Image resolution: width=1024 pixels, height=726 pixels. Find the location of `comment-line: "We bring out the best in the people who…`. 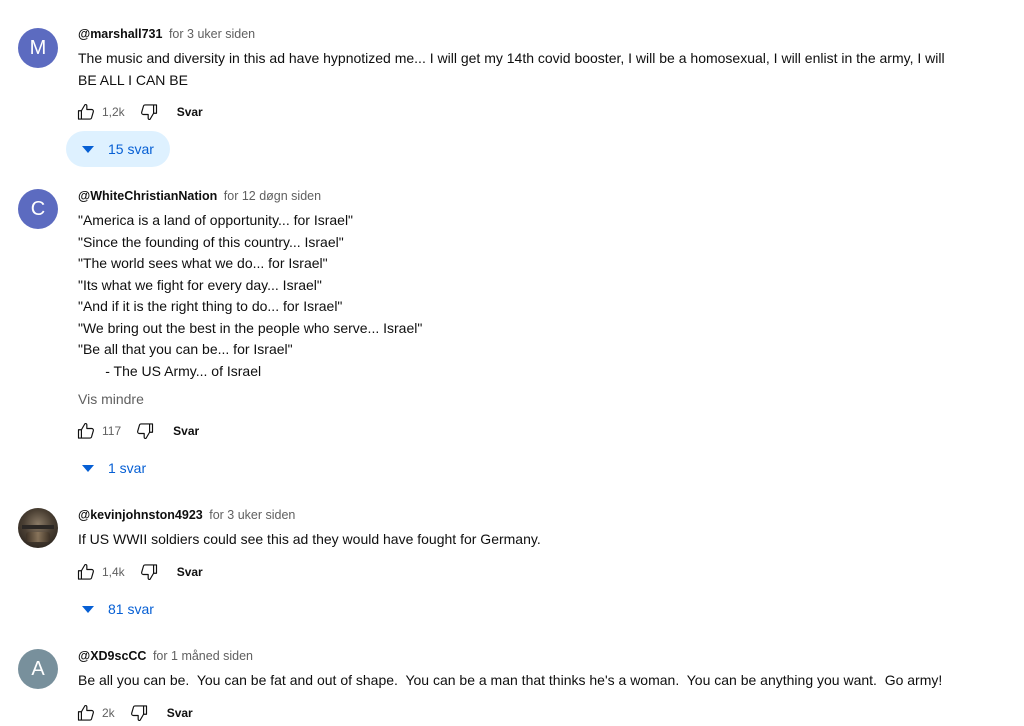

comment-line: "We bring out the best in the people who… is located at coordinates (250, 327).